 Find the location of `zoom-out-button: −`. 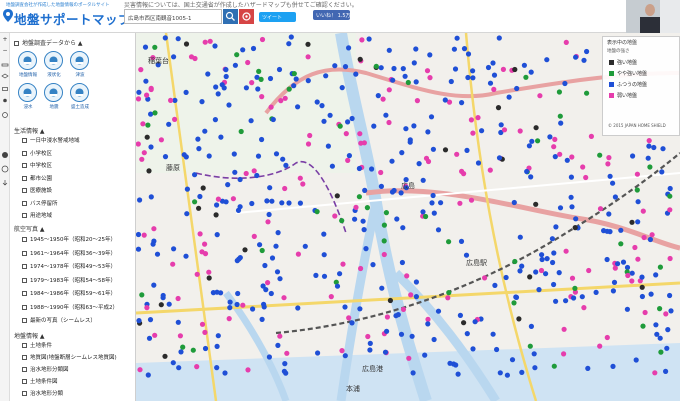

zoom-out-button: − is located at coordinates (5, 51).